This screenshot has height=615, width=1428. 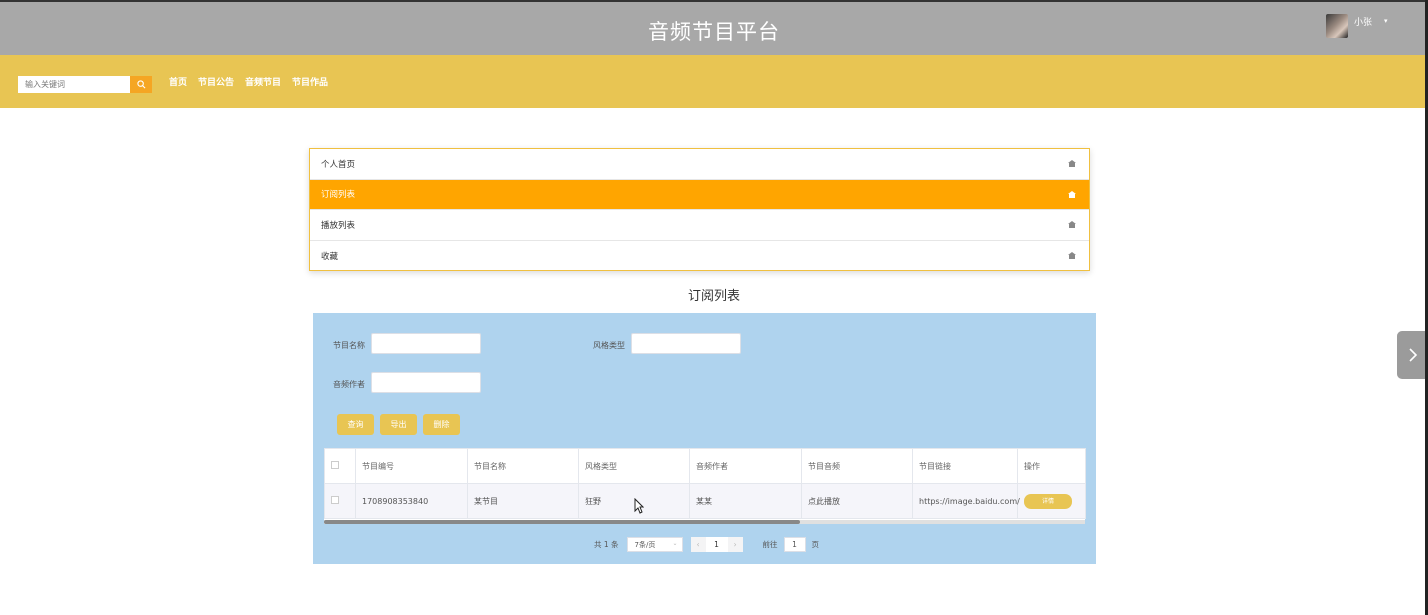 I want to click on user-menu: 小张 ▾, so click(x=1357, y=26).